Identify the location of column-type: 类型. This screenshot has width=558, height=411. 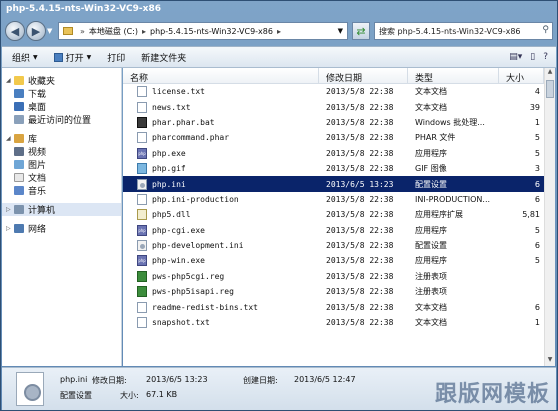
(453, 75).